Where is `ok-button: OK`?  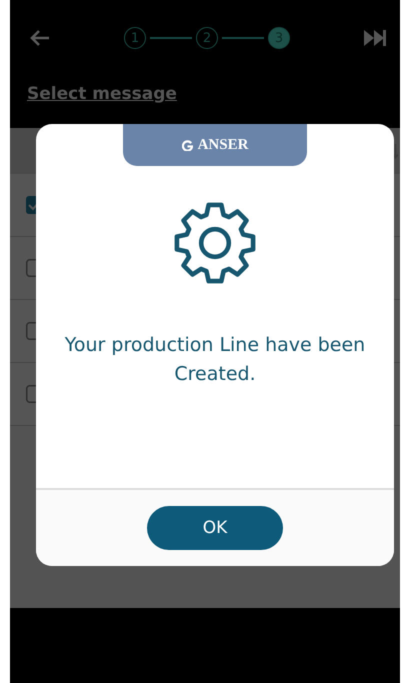 ok-button: OK is located at coordinates (215, 528).